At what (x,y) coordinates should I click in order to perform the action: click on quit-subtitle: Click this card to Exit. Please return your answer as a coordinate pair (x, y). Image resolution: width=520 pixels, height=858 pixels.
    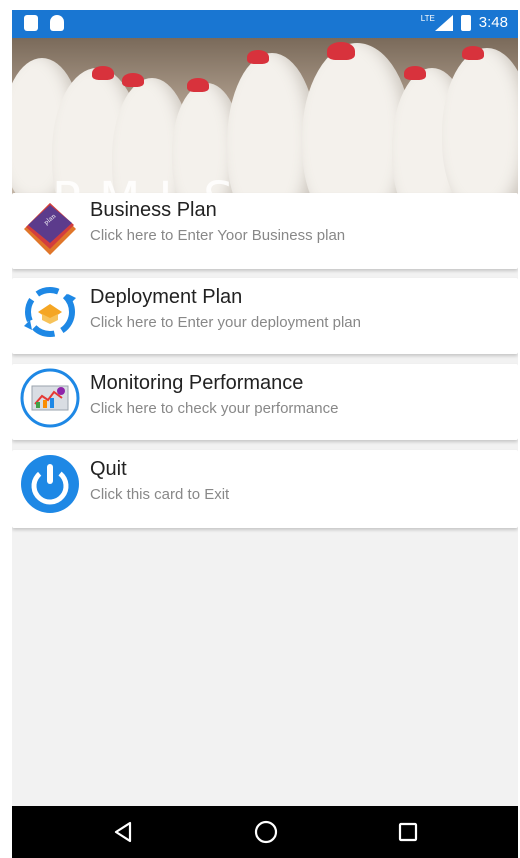
    Looking at the image, I should click on (160, 494).